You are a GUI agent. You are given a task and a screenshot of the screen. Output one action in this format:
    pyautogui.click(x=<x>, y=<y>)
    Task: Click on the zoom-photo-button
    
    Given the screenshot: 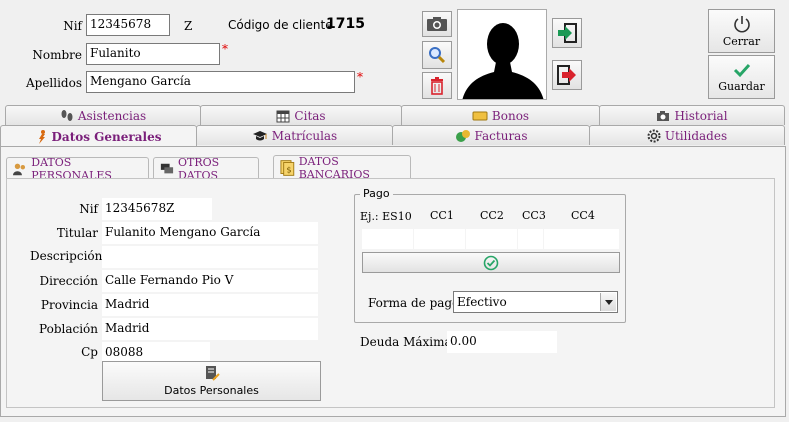 What is the action you would take?
    pyautogui.click(x=437, y=55)
    